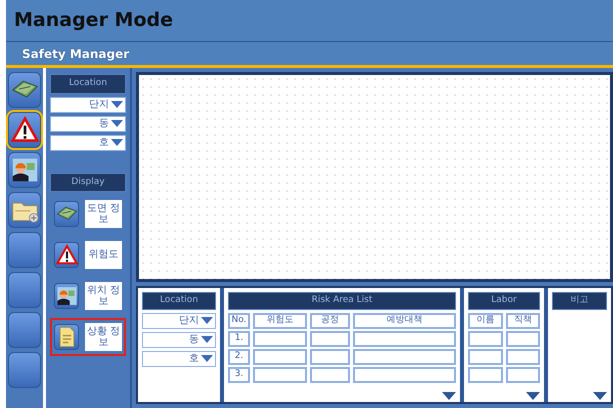 The width and height of the screenshot is (613, 408). I want to click on section-header: 비고, so click(579, 301).